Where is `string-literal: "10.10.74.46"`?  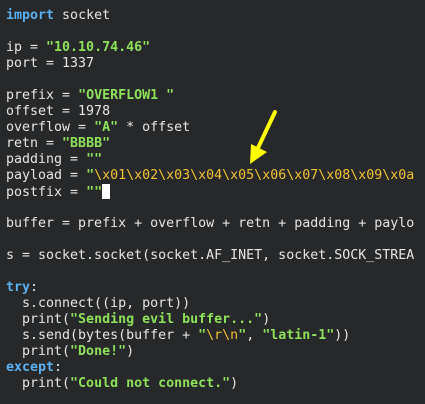 string-literal: "10.10.74.46" is located at coordinates (98, 47).